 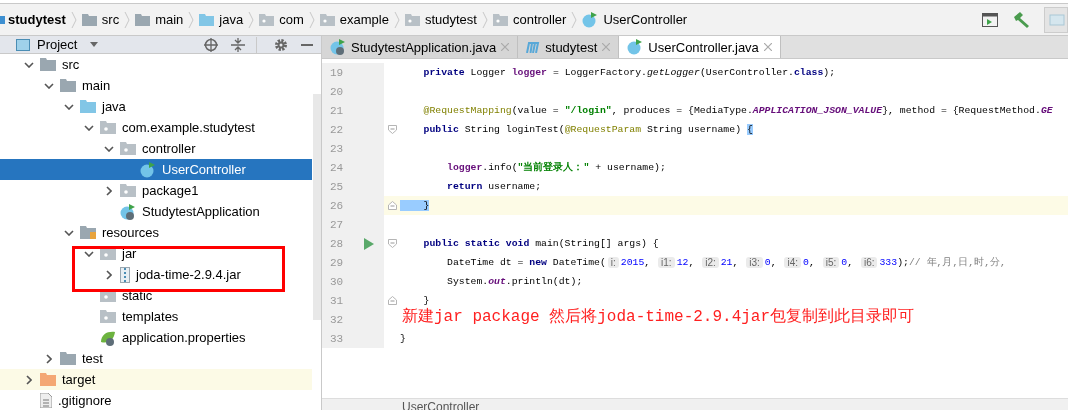 What do you see at coordinates (635, 19) in the screenshot?
I see `breadcrumb-item: UserController` at bounding box center [635, 19].